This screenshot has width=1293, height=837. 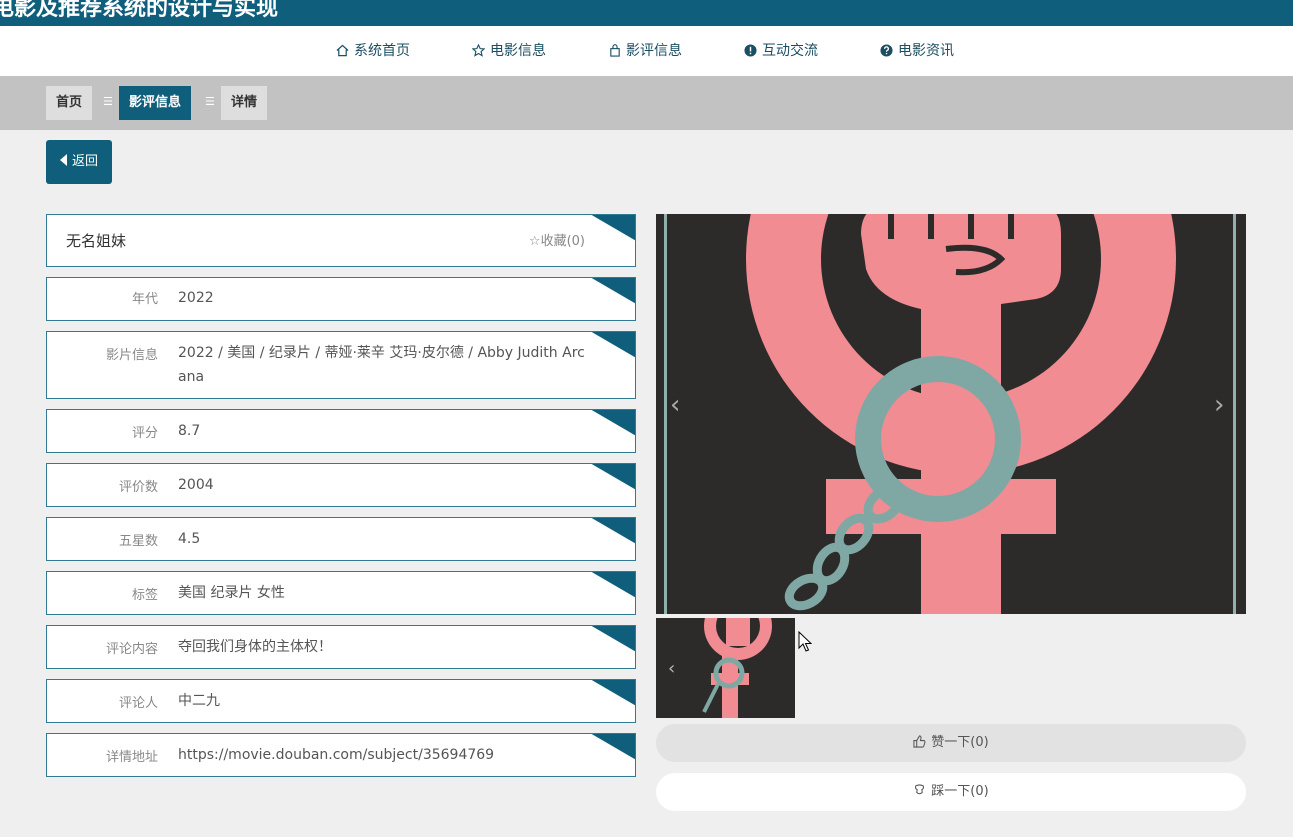 What do you see at coordinates (518, 51) in the screenshot?
I see `nav-item-label: 电影信息` at bounding box center [518, 51].